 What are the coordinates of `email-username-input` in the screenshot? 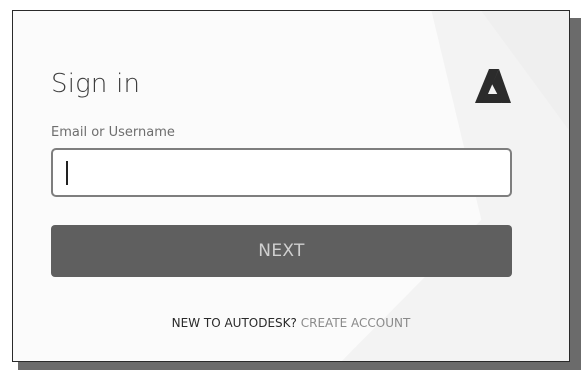 It's located at (281, 172).